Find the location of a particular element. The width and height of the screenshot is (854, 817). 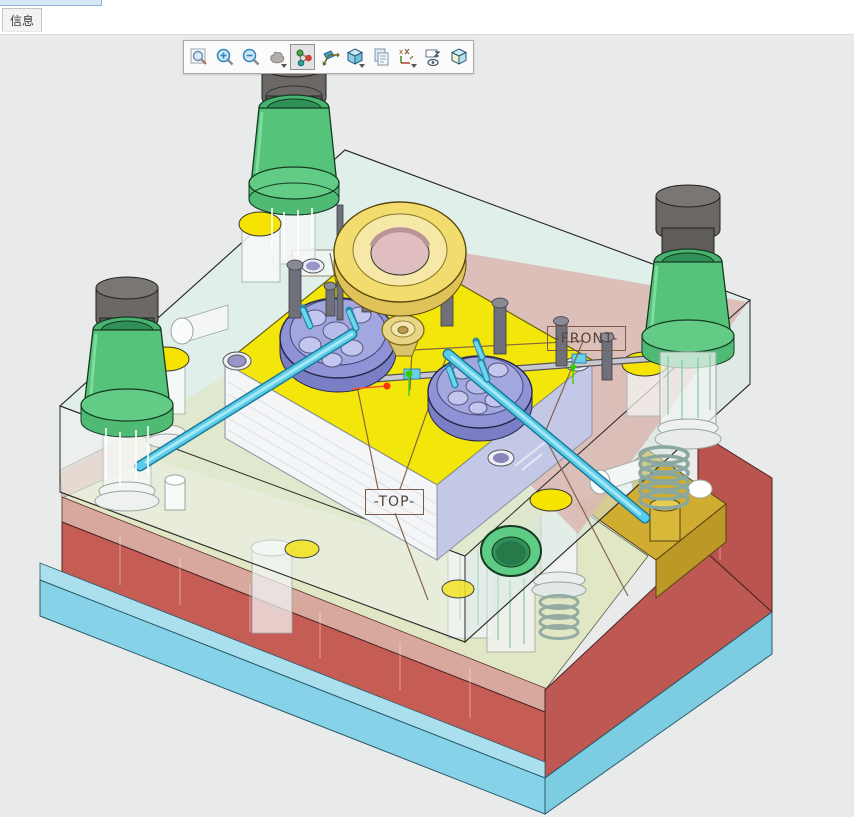

tab-info-label: 信息 is located at coordinates (21, 20).